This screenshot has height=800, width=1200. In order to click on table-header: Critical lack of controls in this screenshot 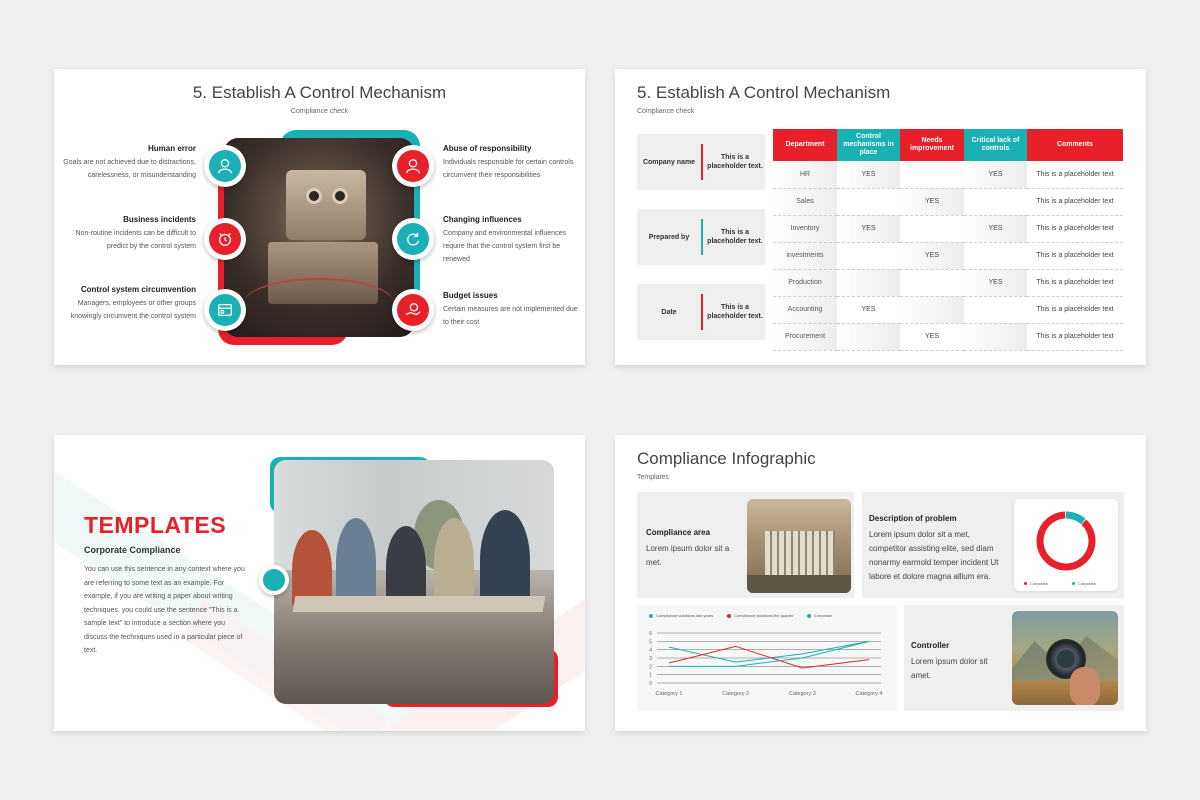, I will do `click(995, 145)`.